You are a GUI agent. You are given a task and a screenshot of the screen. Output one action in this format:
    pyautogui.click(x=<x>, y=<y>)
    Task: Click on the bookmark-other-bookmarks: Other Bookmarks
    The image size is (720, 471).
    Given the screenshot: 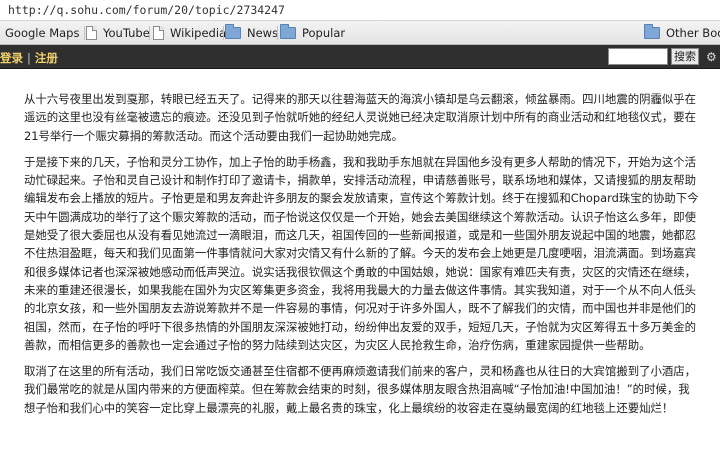 What is the action you would take?
    pyautogui.click(x=682, y=32)
    